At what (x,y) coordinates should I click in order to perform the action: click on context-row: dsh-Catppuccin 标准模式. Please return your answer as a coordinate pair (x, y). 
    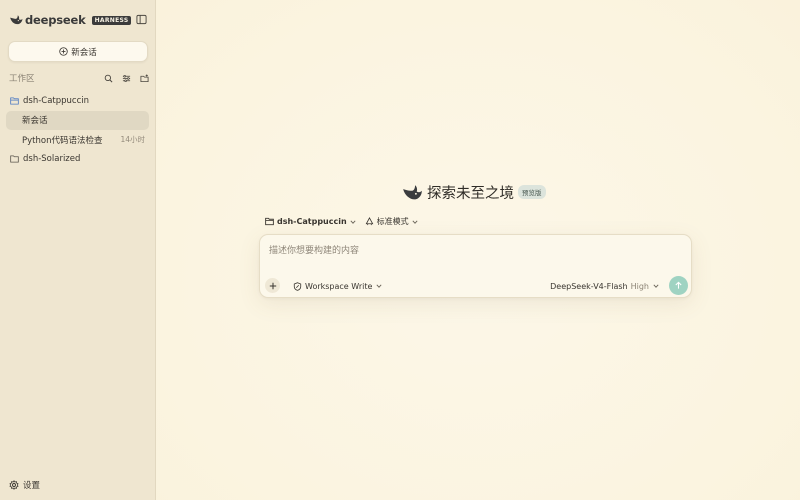
    Looking at the image, I should click on (341, 221).